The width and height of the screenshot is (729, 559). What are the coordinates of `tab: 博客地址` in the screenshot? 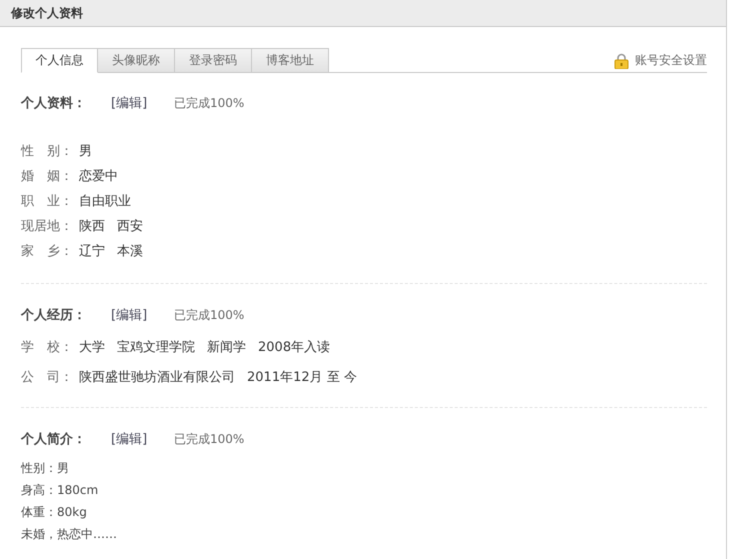 It's located at (290, 60).